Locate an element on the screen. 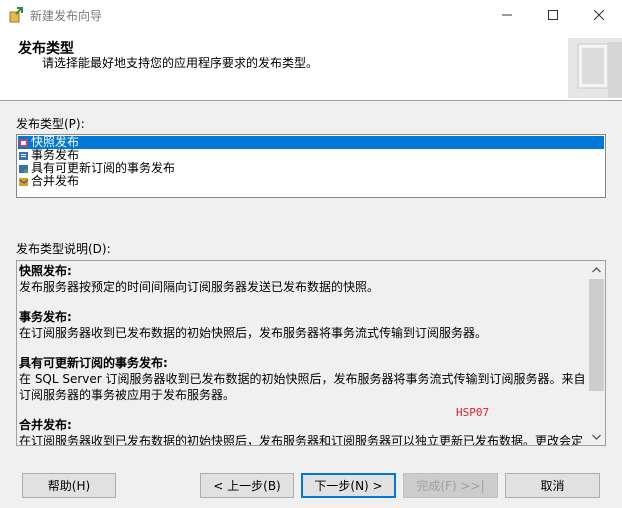 The width and height of the screenshot is (622, 508). updatable-publication-icon is located at coordinates (23, 168).